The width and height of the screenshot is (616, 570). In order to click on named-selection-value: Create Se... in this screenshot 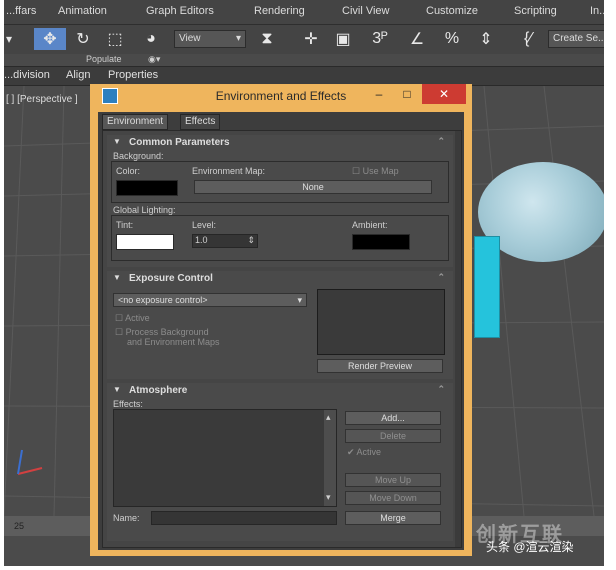, I will do `click(578, 38)`.